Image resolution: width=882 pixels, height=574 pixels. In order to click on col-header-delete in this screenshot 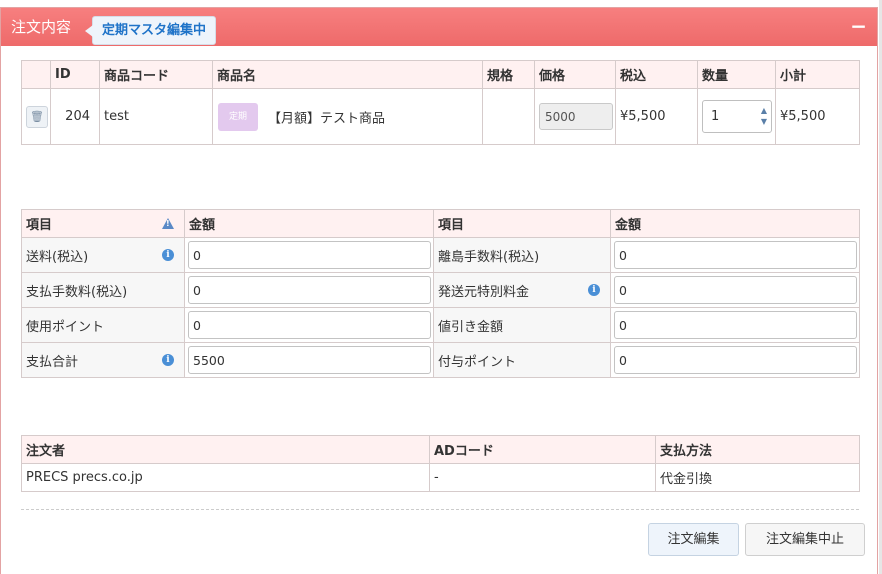, I will do `click(36, 74)`.